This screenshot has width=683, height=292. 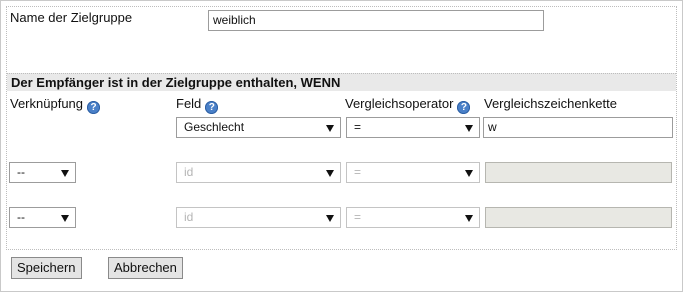 I want to click on column-compare-string-label: Vergleichszeichenkette, so click(x=550, y=103).